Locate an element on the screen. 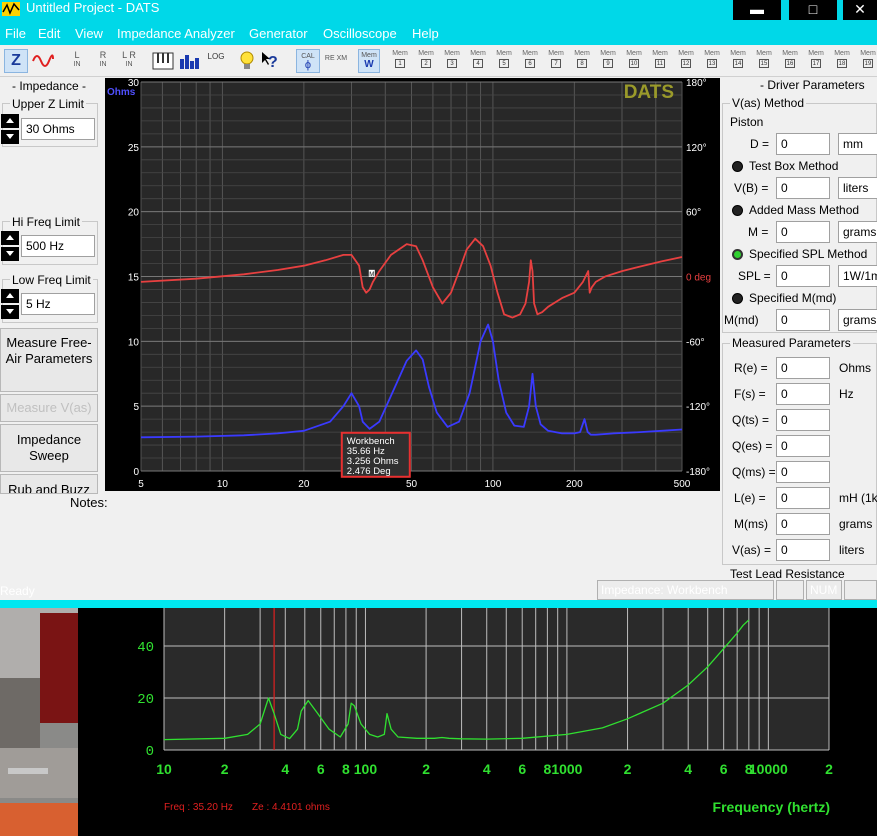 Image resolution: width=877 pixels, height=836 pixels. memory-slot-8-button: Mem 8 is located at coordinates (582, 61).